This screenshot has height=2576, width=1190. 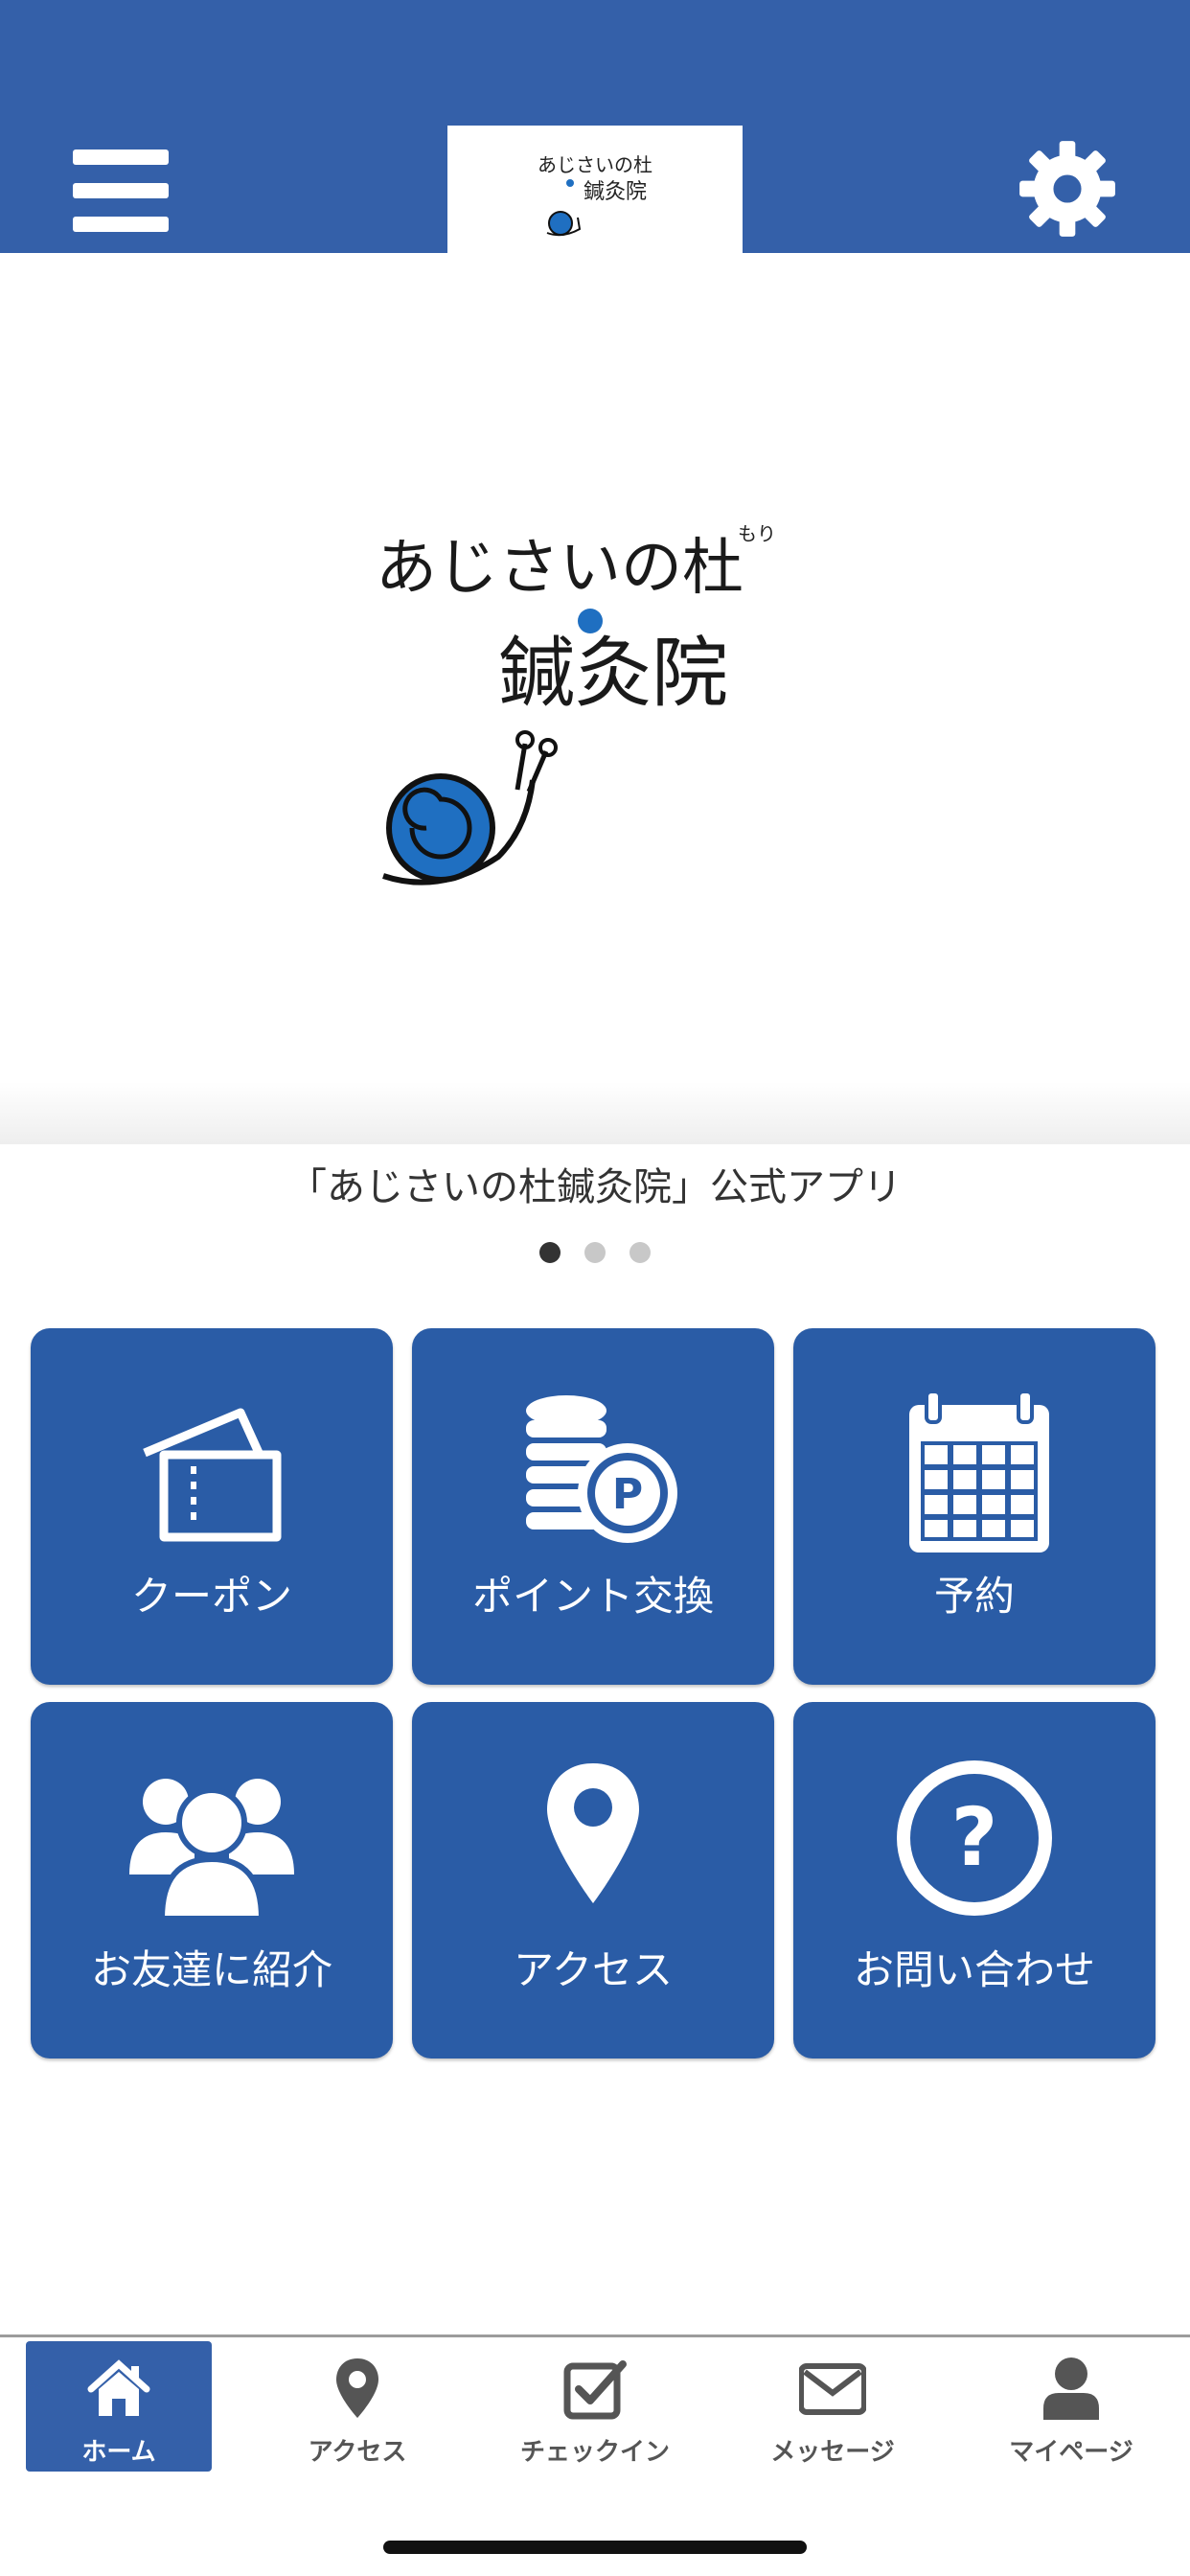 What do you see at coordinates (358, 2452) in the screenshot?
I see `tab-access-label: アクセス` at bounding box center [358, 2452].